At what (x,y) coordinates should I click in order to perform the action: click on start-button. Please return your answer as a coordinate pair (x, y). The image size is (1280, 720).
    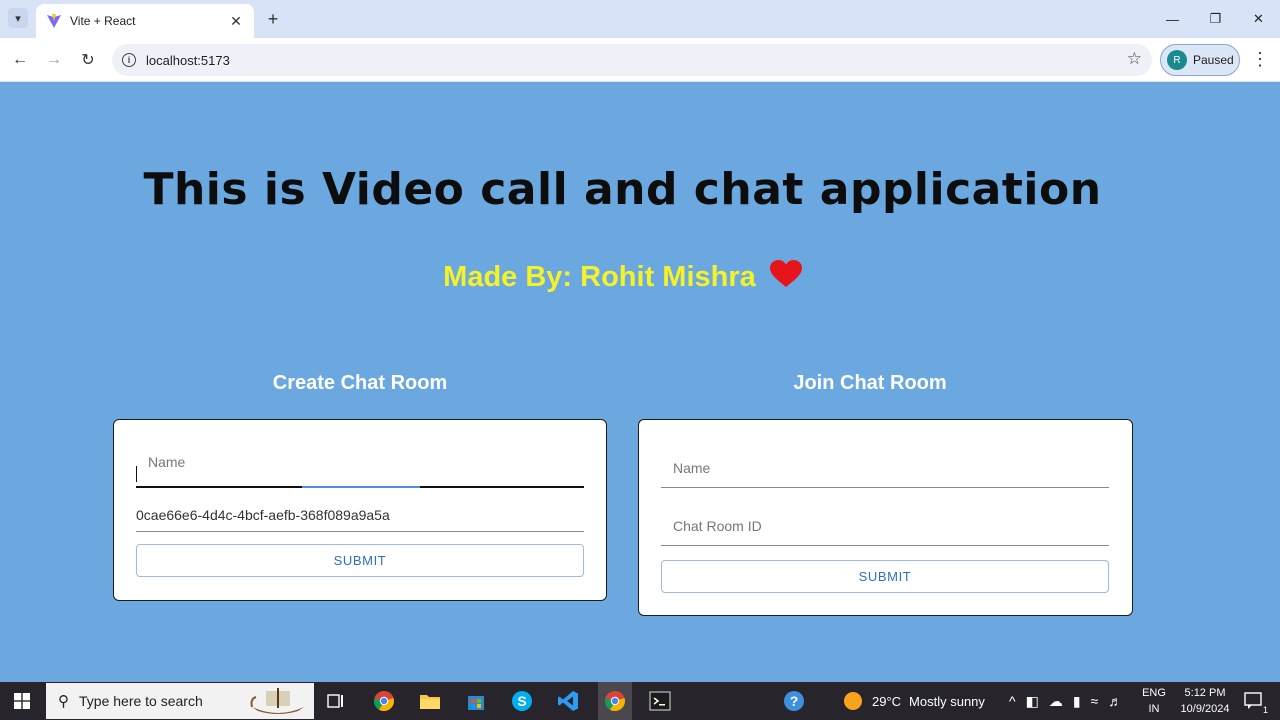
    Looking at the image, I should click on (22, 701).